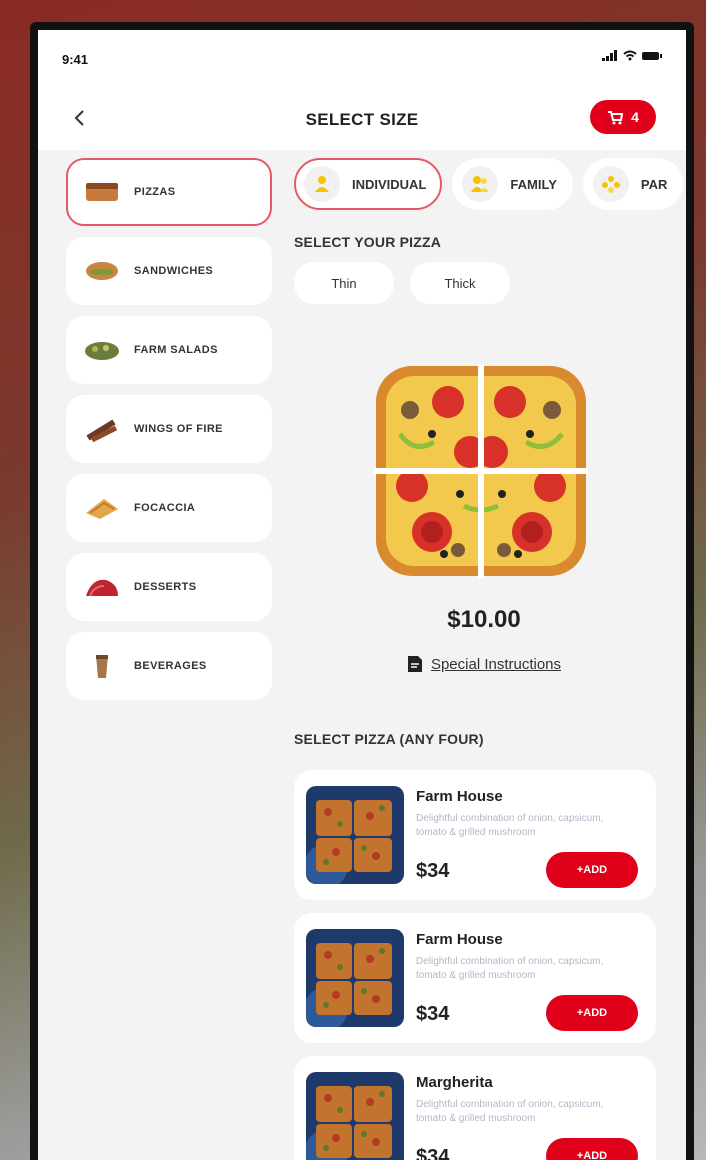 This screenshot has width=706, height=1160. Describe the element at coordinates (102, 429) in the screenshot. I see `wings-icon` at that location.